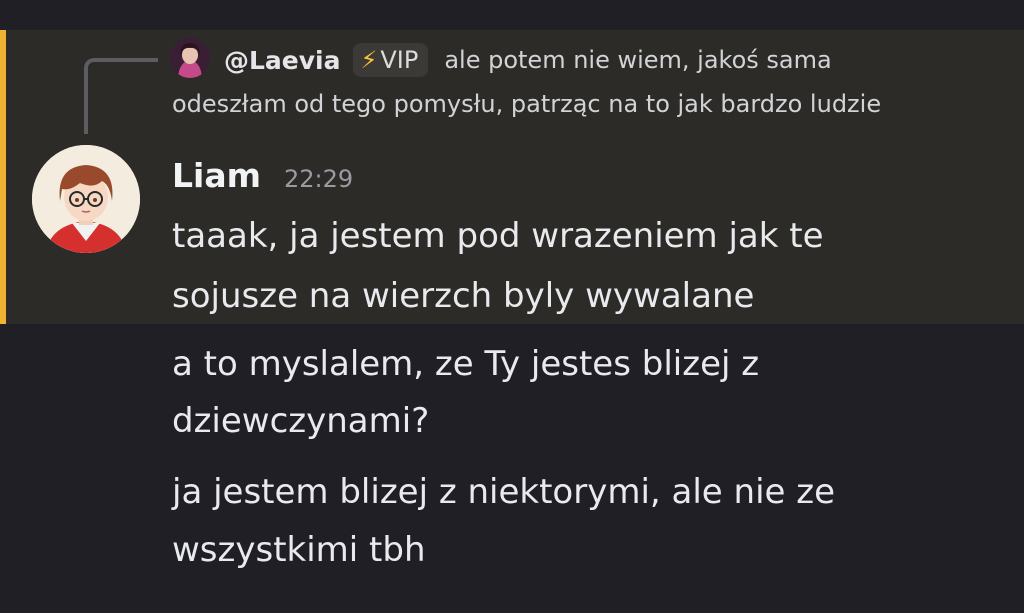  Describe the element at coordinates (498, 236) in the screenshot. I see `message-line: taaak, ja jestem pod wrazeniem jak te` at that location.